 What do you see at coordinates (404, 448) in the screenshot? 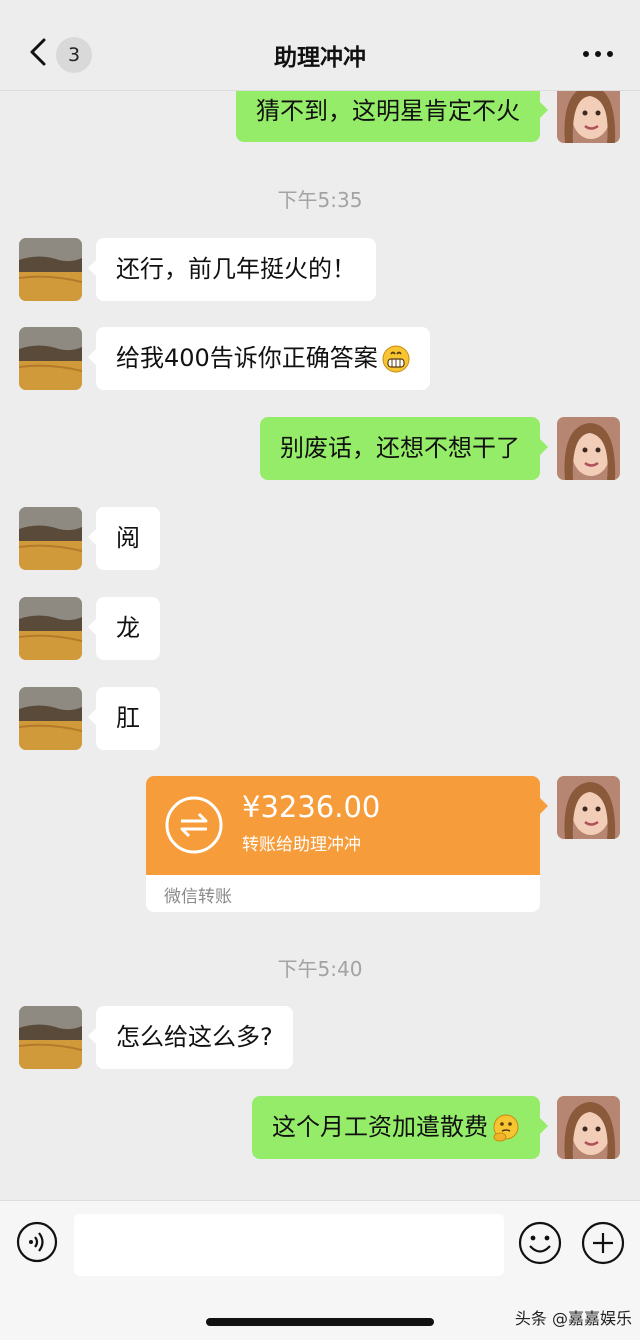
I see `message-bubble: 别废话，还想不想干了` at bounding box center [404, 448].